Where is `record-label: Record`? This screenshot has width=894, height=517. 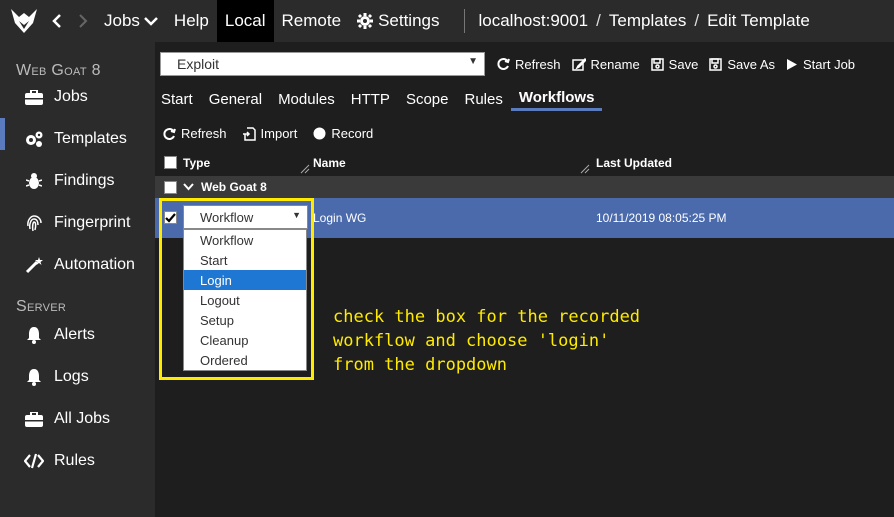 record-label: Record is located at coordinates (352, 133).